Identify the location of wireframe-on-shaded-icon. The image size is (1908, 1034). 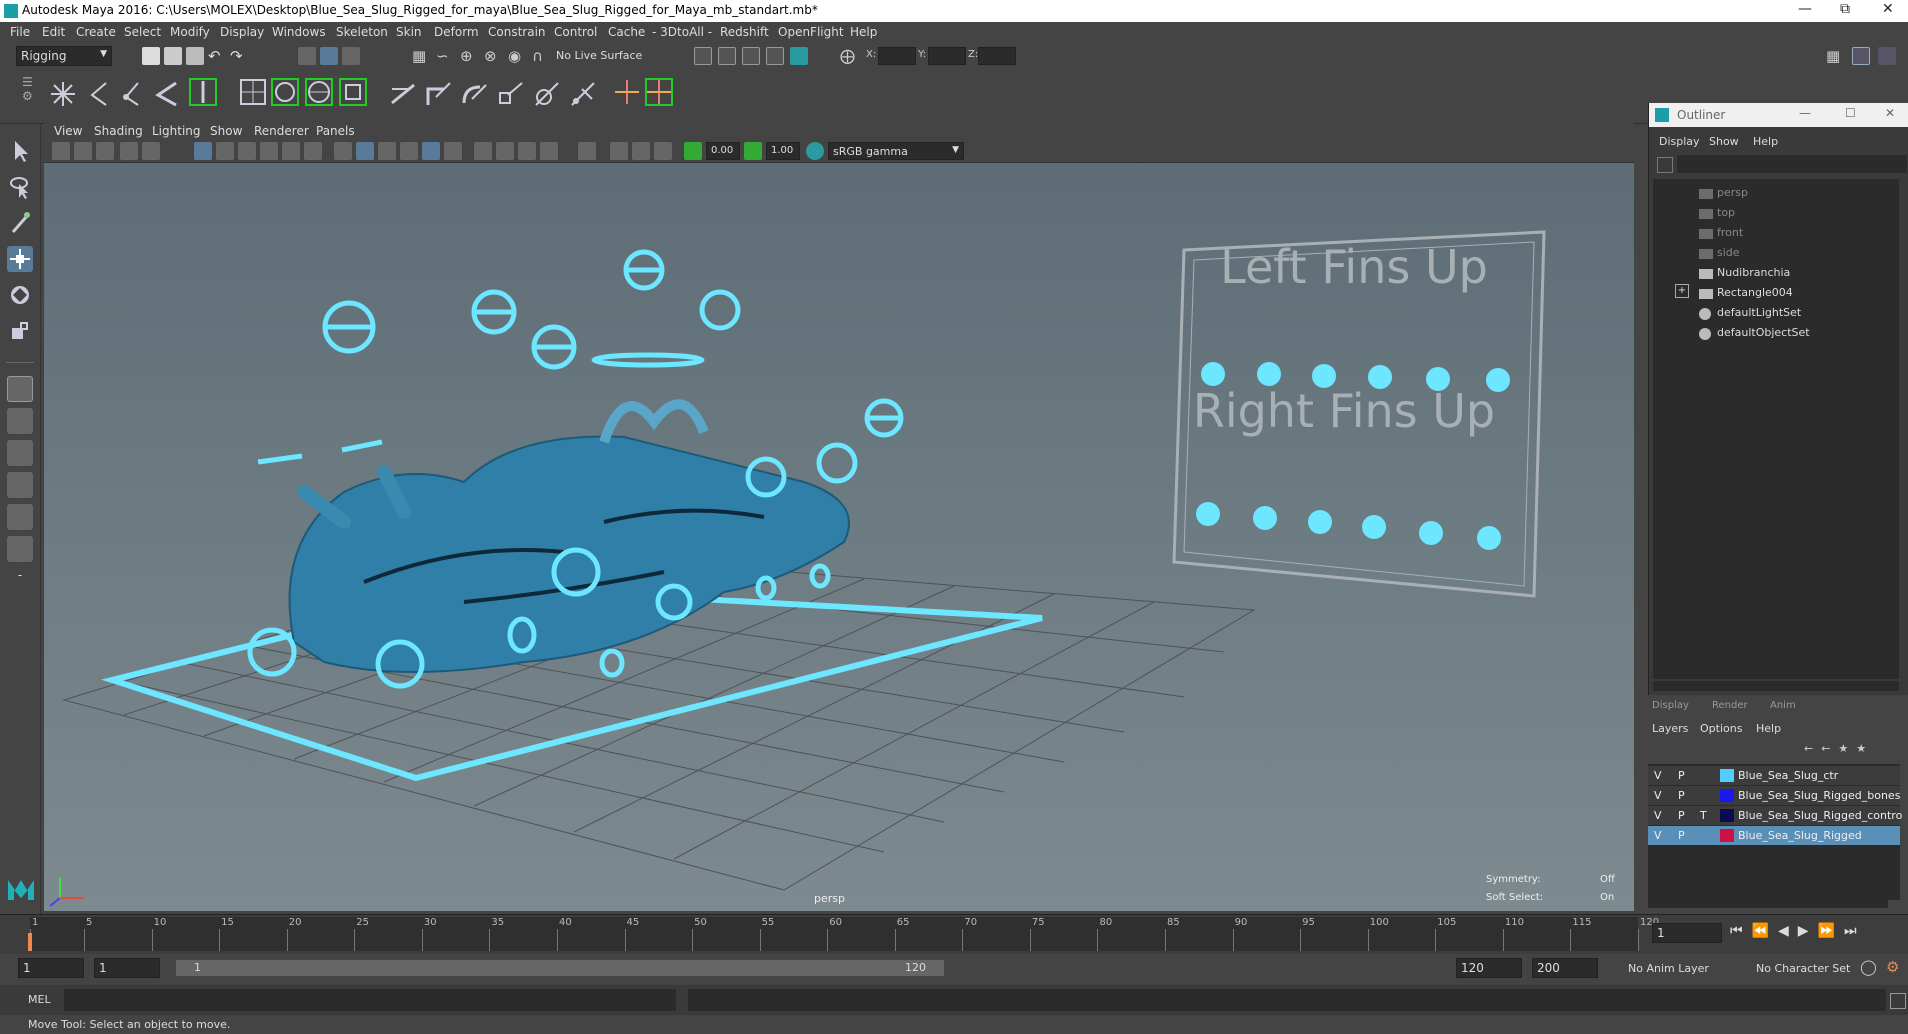
(387, 151).